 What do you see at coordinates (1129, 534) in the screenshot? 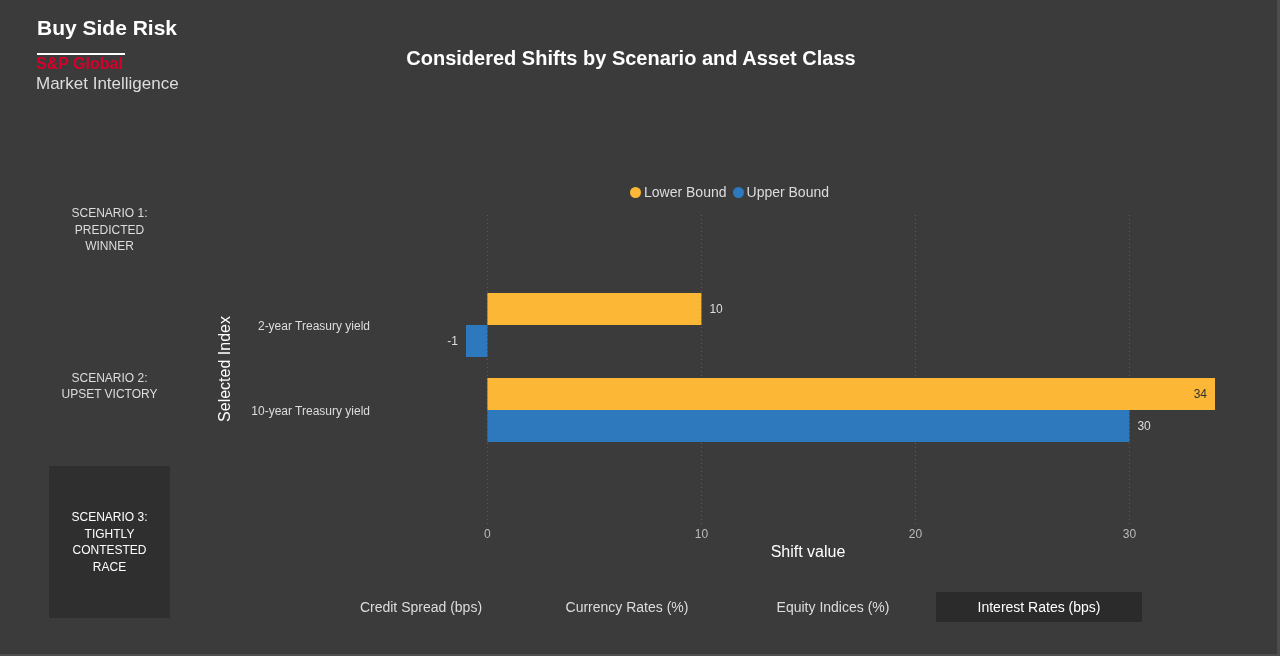
I see `tick-label: 30` at bounding box center [1129, 534].